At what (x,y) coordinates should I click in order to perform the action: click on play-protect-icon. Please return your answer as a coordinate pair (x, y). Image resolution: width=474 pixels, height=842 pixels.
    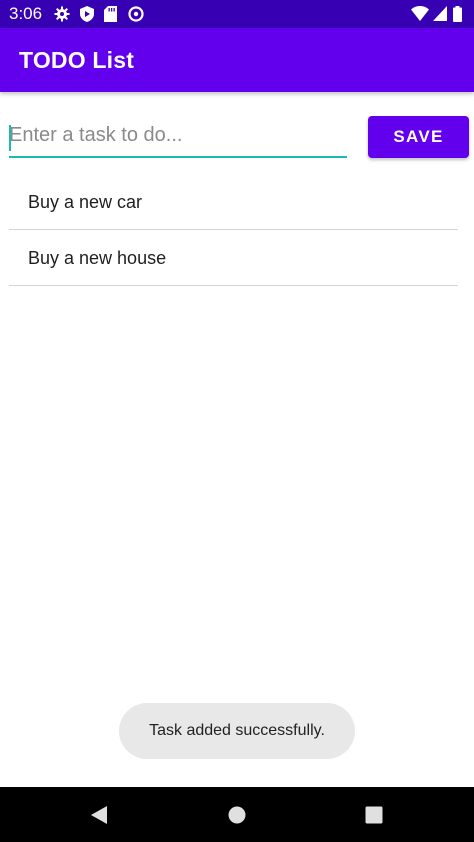
    Looking at the image, I should click on (87, 14).